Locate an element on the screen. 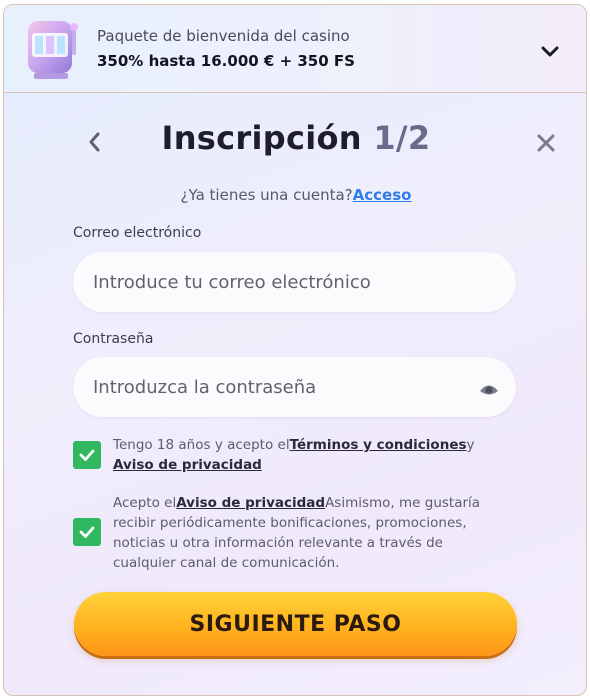  login-prompt-text: ¿Ya tienes una cuenta? is located at coordinates (266, 195).